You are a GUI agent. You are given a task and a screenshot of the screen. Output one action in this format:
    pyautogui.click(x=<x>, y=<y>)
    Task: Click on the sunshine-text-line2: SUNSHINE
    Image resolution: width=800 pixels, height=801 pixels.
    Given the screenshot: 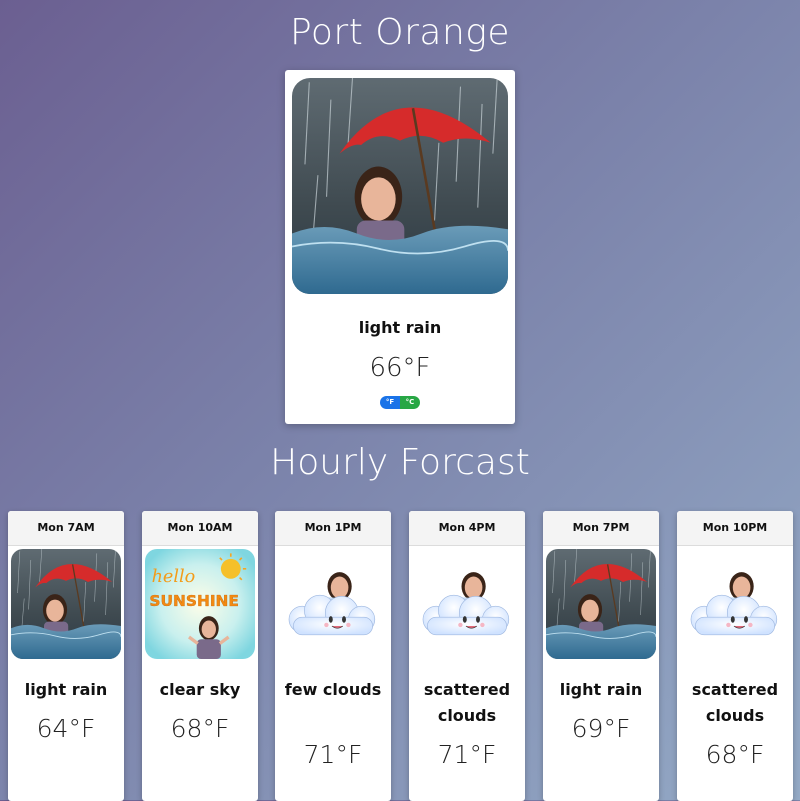 What is the action you would take?
    pyautogui.click(x=194, y=601)
    